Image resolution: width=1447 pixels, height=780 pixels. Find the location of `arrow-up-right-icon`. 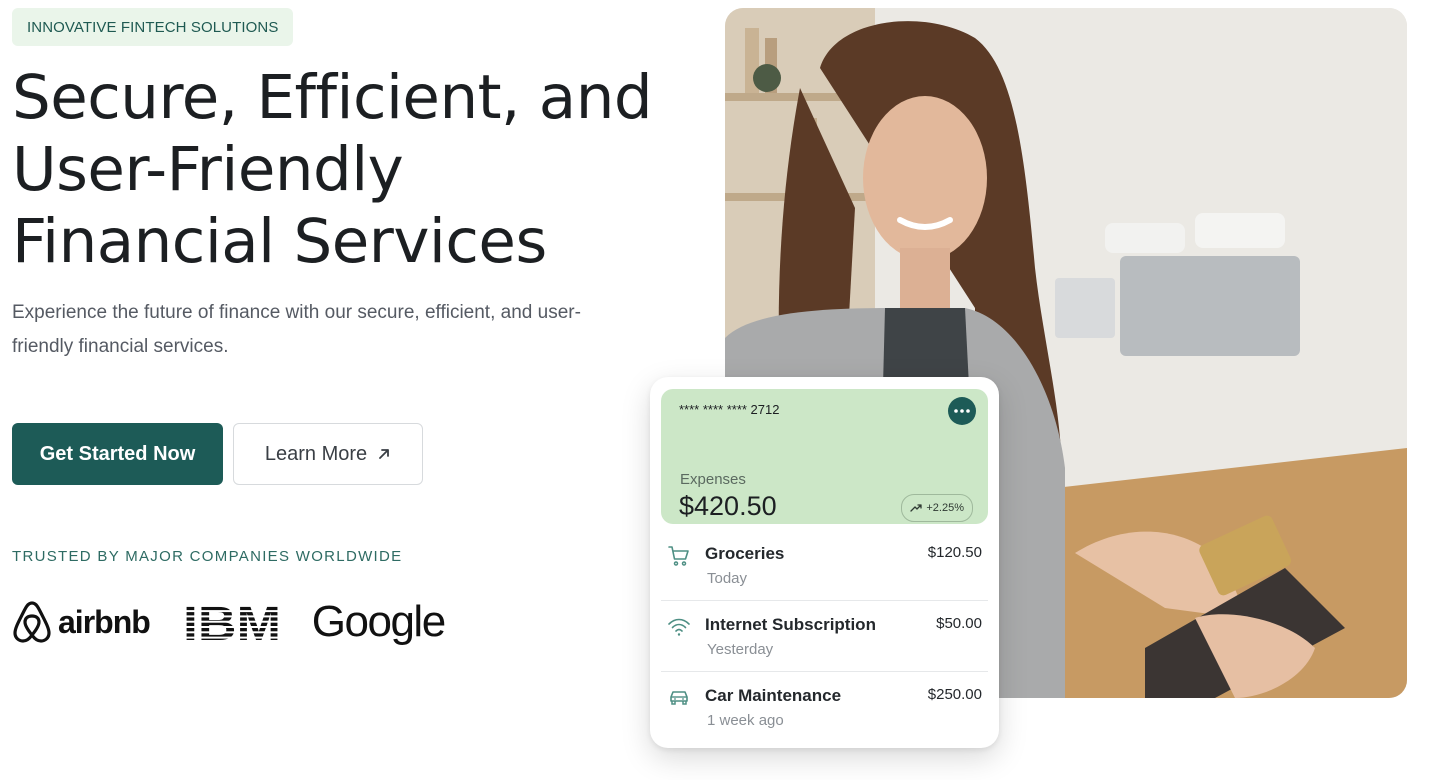

arrow-up-right-icon is located at coordinates (384, 454).